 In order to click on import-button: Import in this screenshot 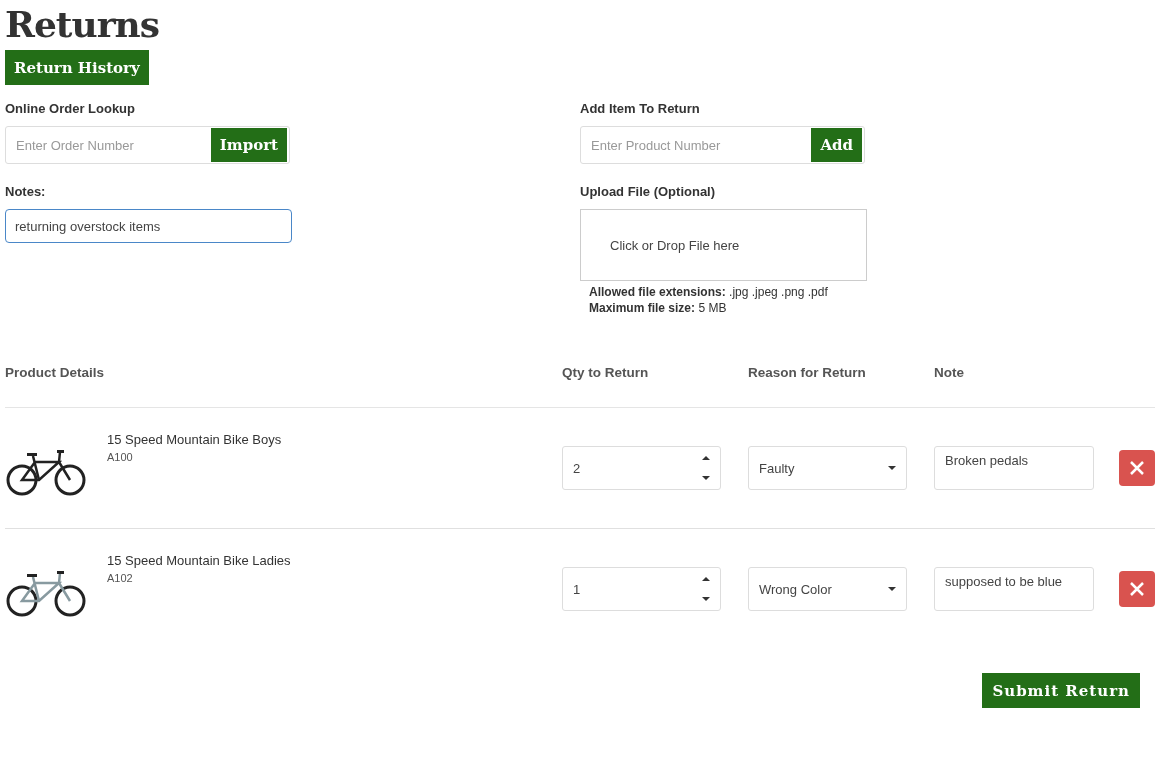, I will do `click(248, 145)`.